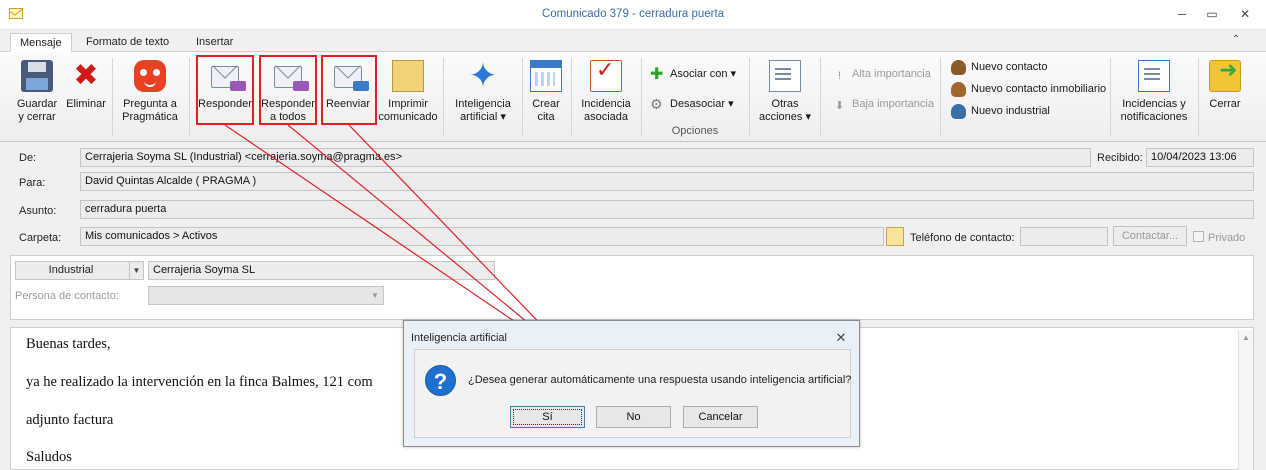  What do you see at coordinates (86, 75) in the screenshot?
I see `delete-x-icon: ✖` at bounding box center [86, 75].